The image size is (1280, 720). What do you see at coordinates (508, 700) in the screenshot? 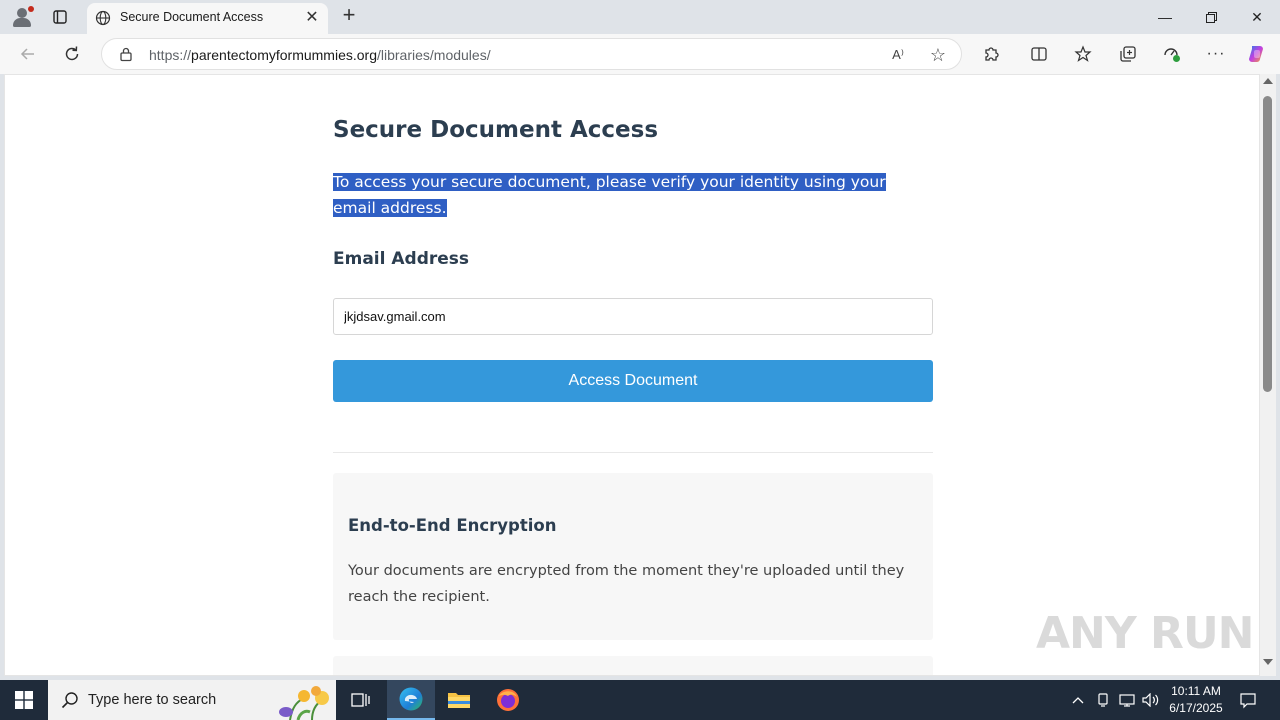
I see `firefox-icon` at bounding box center [508, 700].